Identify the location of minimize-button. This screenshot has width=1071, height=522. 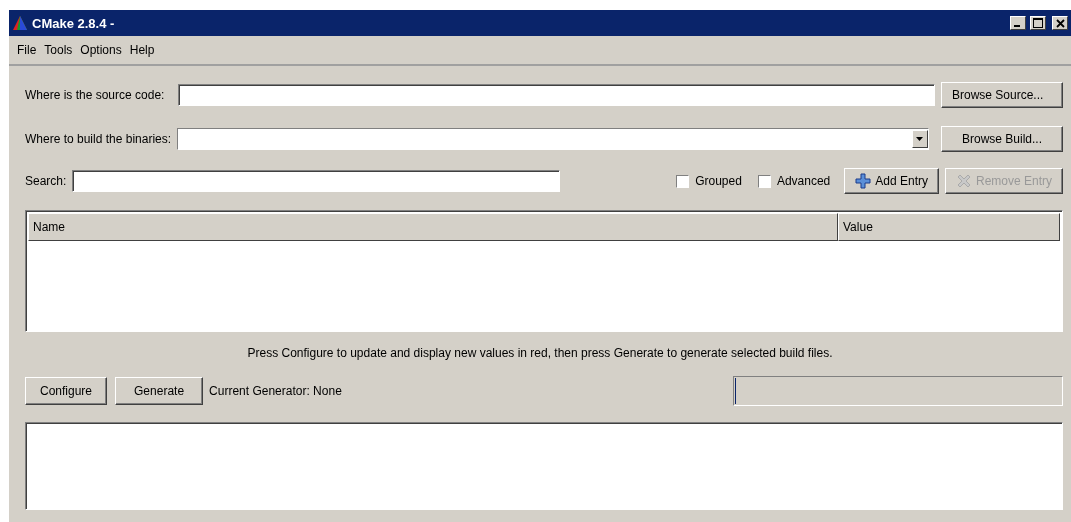
(1018, 23).